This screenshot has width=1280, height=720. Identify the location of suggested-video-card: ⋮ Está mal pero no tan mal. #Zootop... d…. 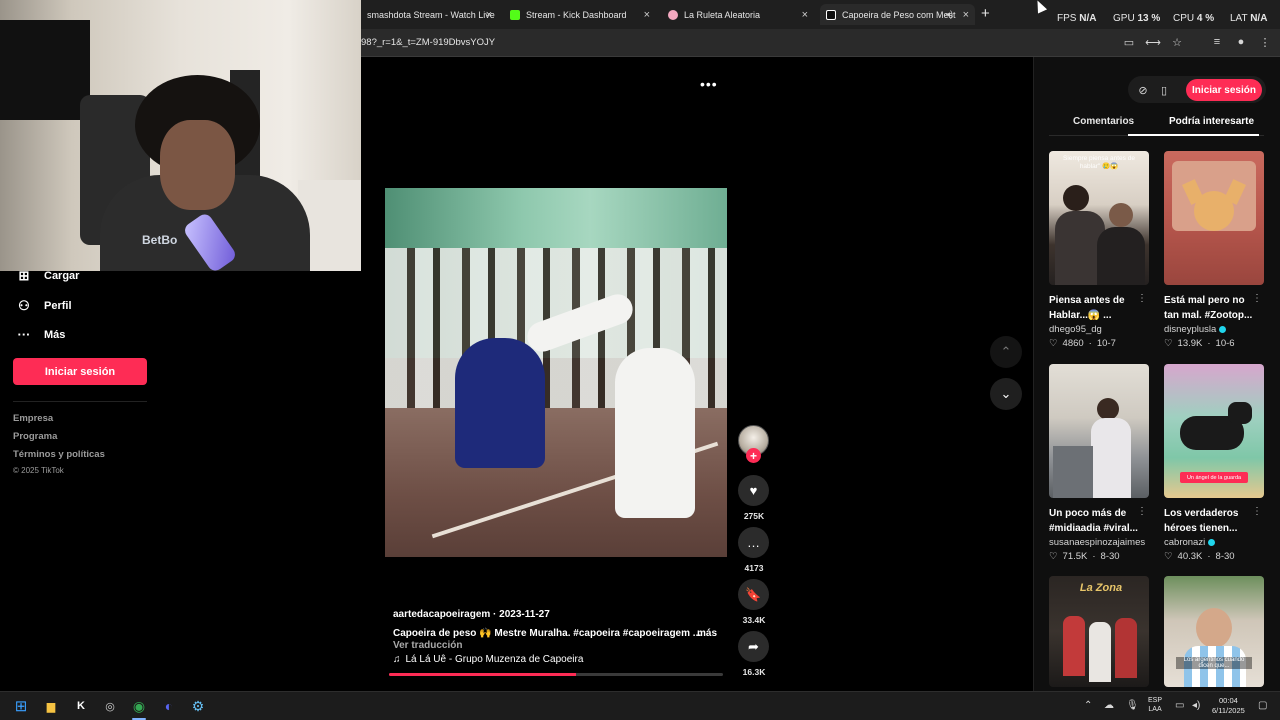
(1214, 250).